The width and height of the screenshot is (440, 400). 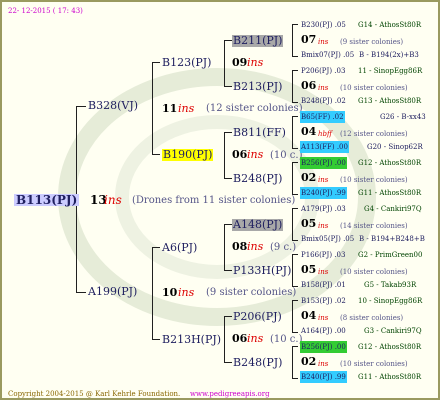 I want to click on g4-b1-line1: B65(FF) .02, so click(x=322, y=117).